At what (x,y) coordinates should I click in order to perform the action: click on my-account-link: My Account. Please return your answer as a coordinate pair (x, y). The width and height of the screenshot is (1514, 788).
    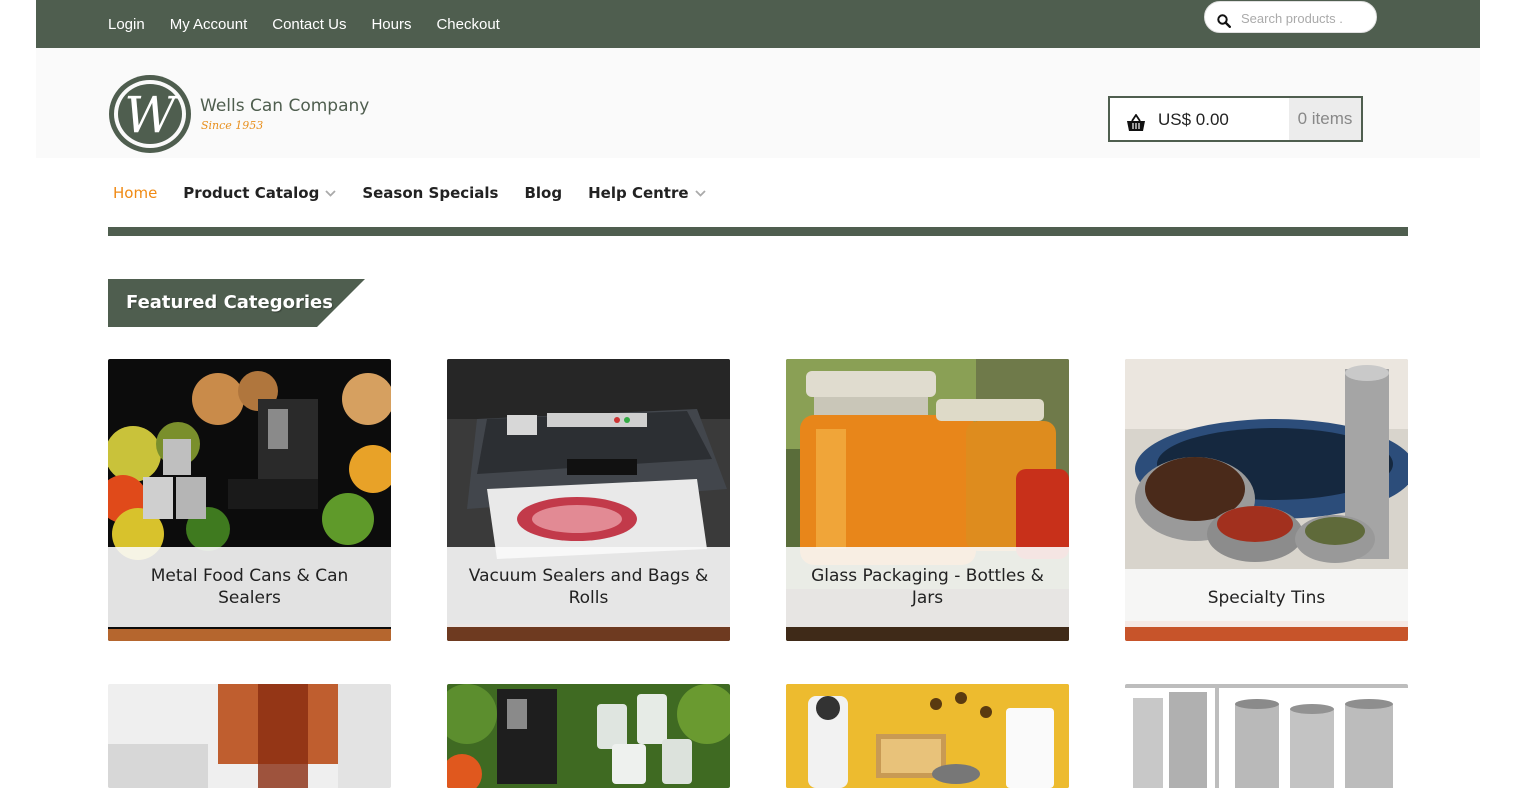
    Looking at the image, I should click on (209, 24).